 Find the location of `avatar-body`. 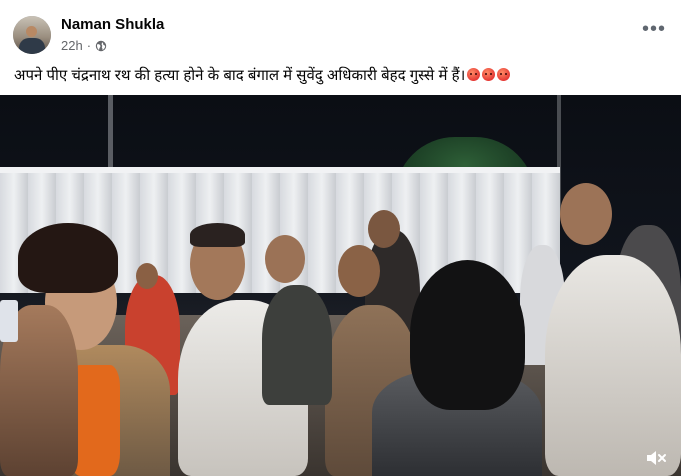

avatar-body is located at coordinates (32, 46).